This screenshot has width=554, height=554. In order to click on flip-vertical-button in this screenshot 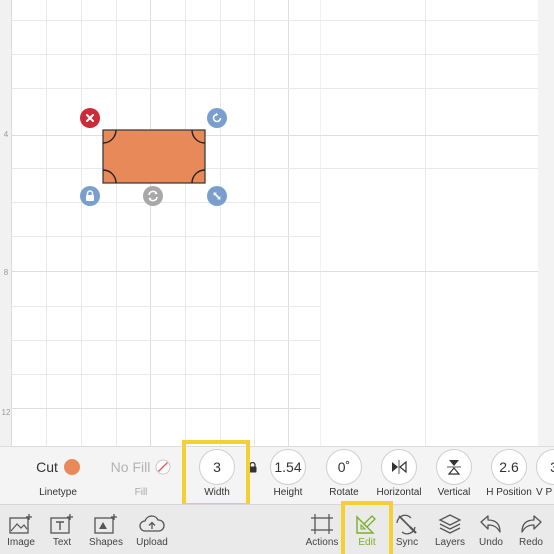, I will do `click(454, 467)`.